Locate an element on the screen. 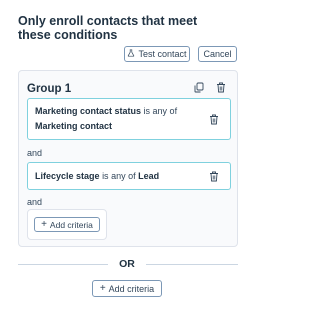 The height and width of the screenshot is (320, 320). copy-icon is located at coordinates (199, 87).